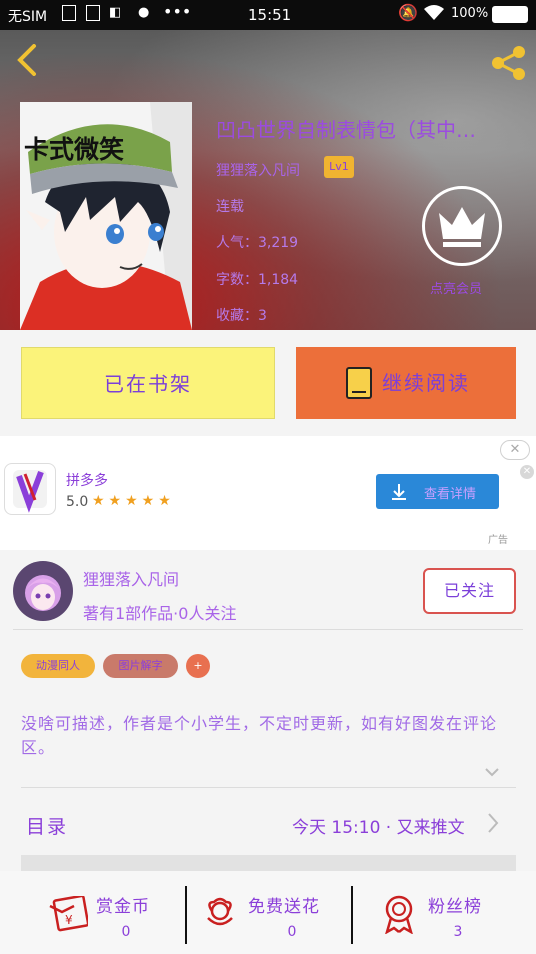 This screenshot has height=954, width=536. Describe the element at coordinates (28, 17) in the screenshot. I see `carrier-text: 无SIM` at that location.